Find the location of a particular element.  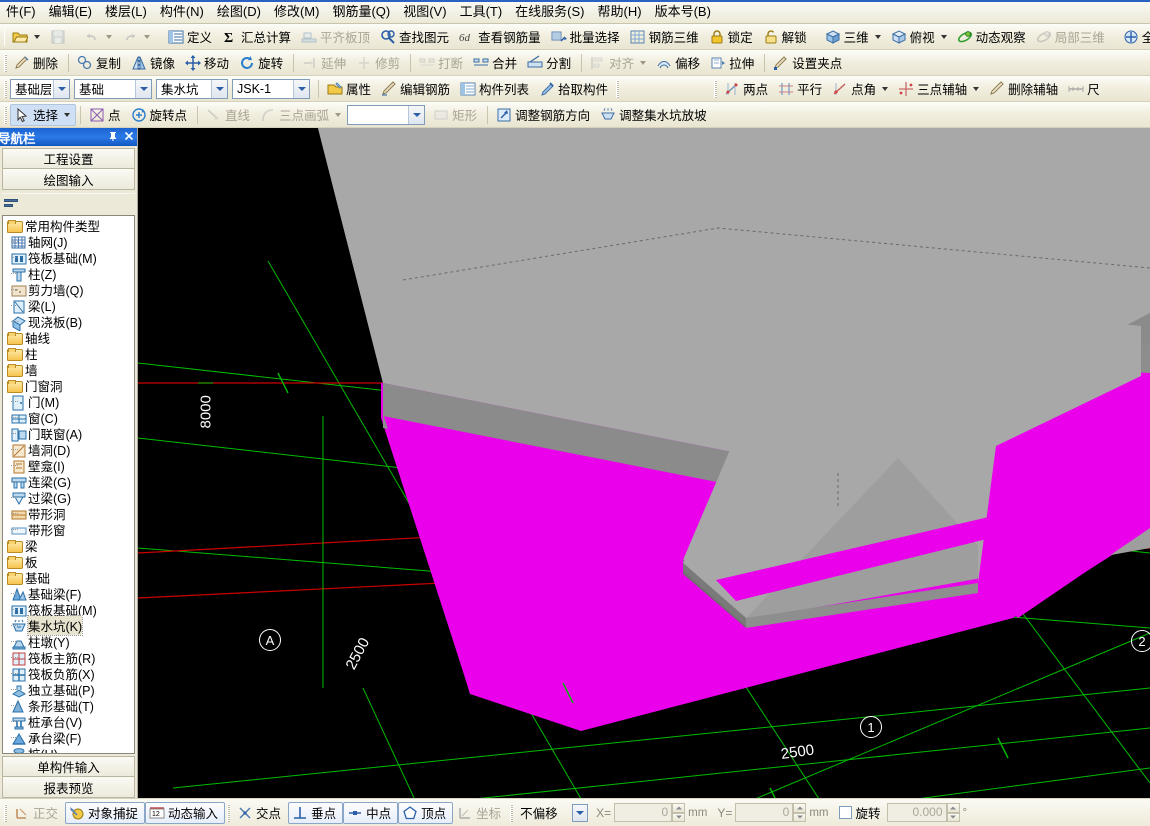

tree-item-10: 门窗洞 is located at coordinates (68, 386).